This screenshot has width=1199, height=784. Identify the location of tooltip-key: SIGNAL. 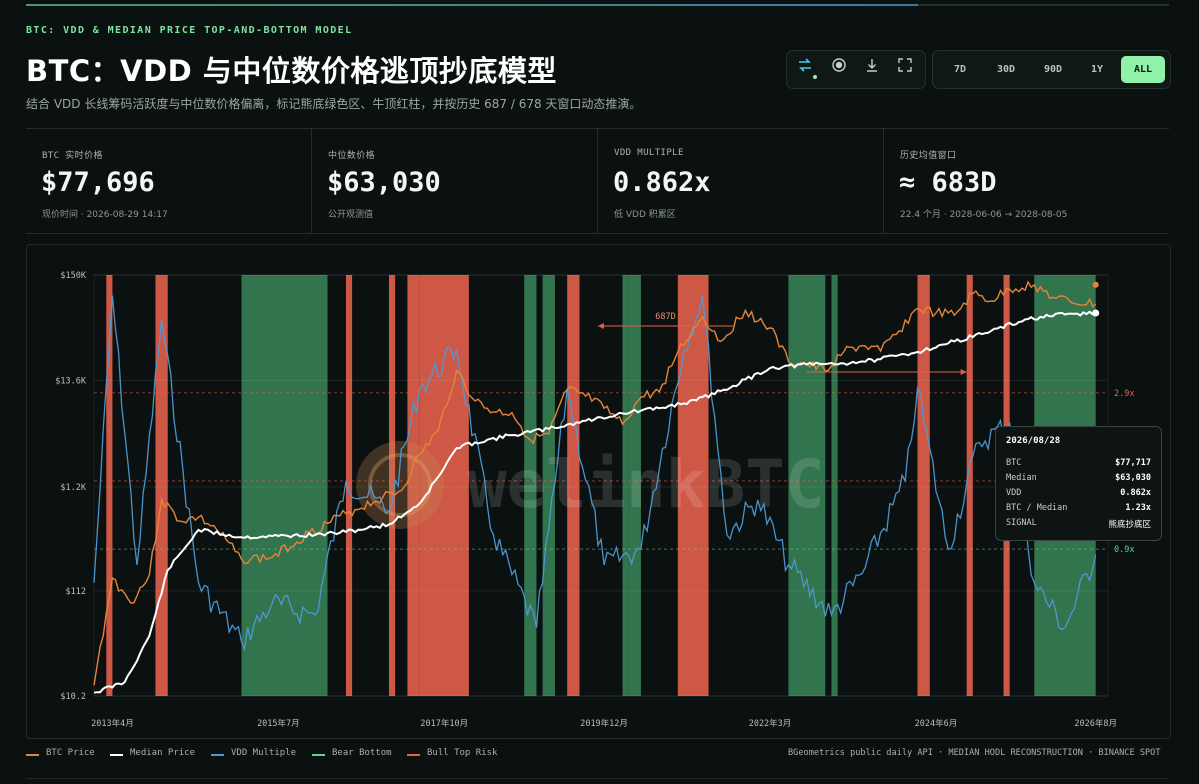
(1021, 523).